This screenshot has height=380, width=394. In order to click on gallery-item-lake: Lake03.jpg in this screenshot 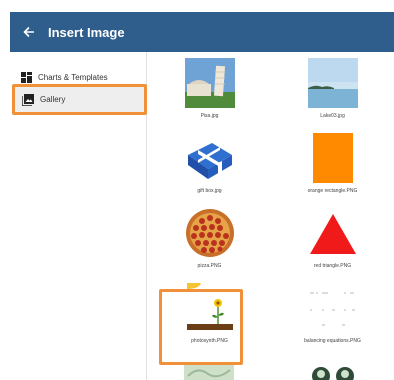, I will do `click(332, 89)`.